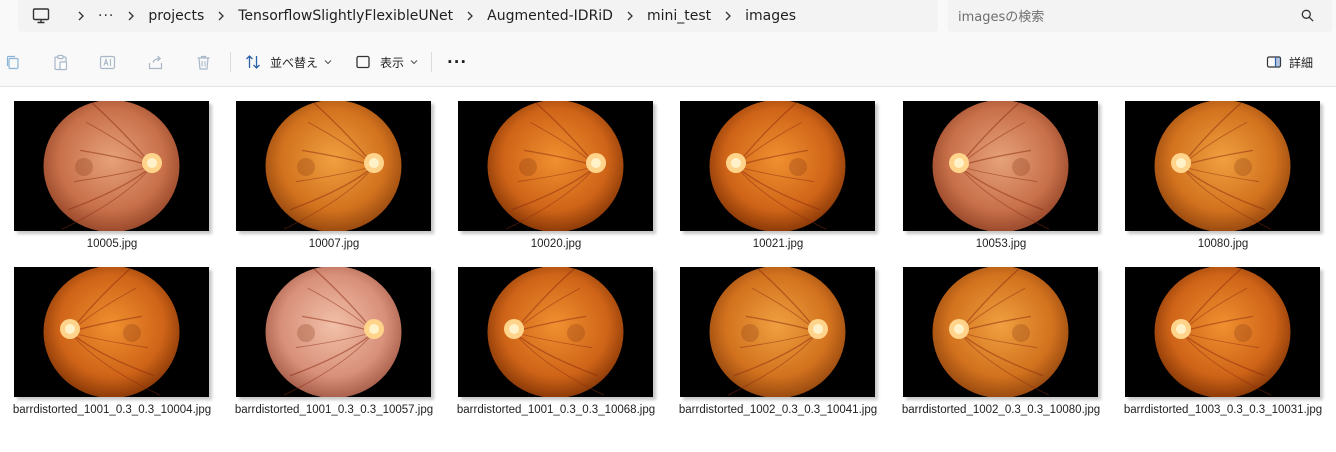 The image size is (1336, 452). I want to click on file-item: barrdistorted_1001_0.3_0.3_10068.jpg, so click(560, 347).